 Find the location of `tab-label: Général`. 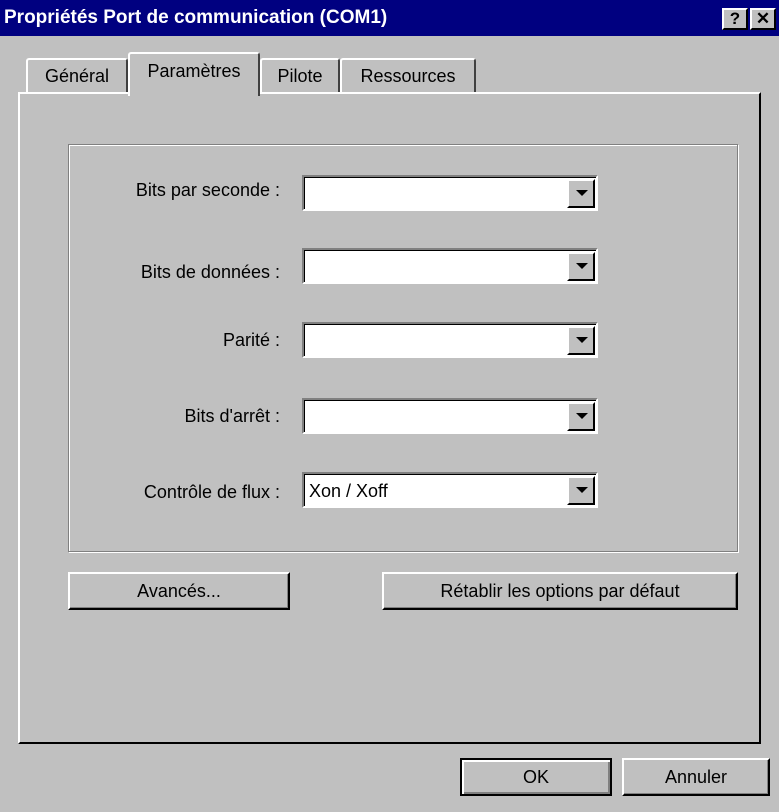

tab-label: Général is located at coordinates (77, 76).